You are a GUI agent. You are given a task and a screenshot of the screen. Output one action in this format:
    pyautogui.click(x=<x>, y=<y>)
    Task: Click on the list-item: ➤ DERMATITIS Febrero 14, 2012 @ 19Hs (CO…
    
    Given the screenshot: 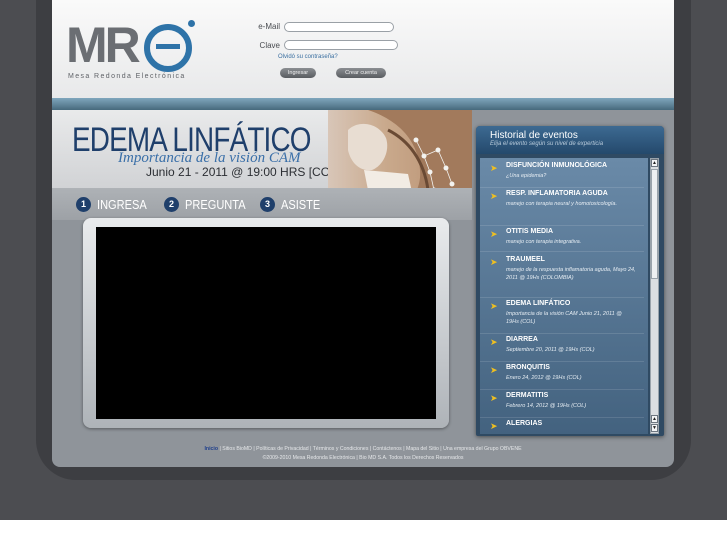 What is the action you would take?
    pyautogui.click(x=562, y=405)
    